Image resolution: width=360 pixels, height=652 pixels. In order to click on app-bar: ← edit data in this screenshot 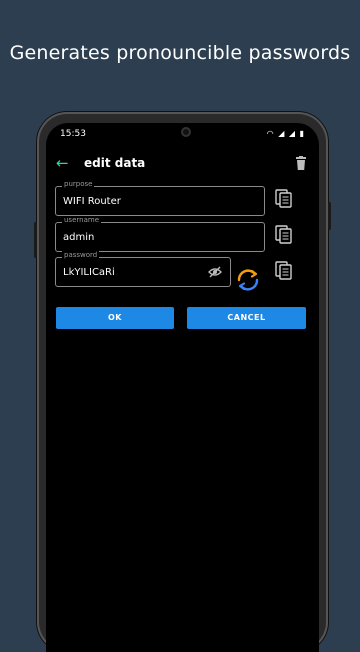, I will do `click(182, 165)`.